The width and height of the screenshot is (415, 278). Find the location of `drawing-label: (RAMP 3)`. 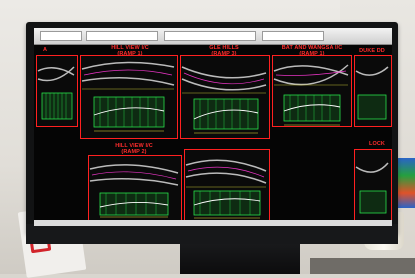

drawing-label: (RAMP 3) is located at coordinates (224, 54).